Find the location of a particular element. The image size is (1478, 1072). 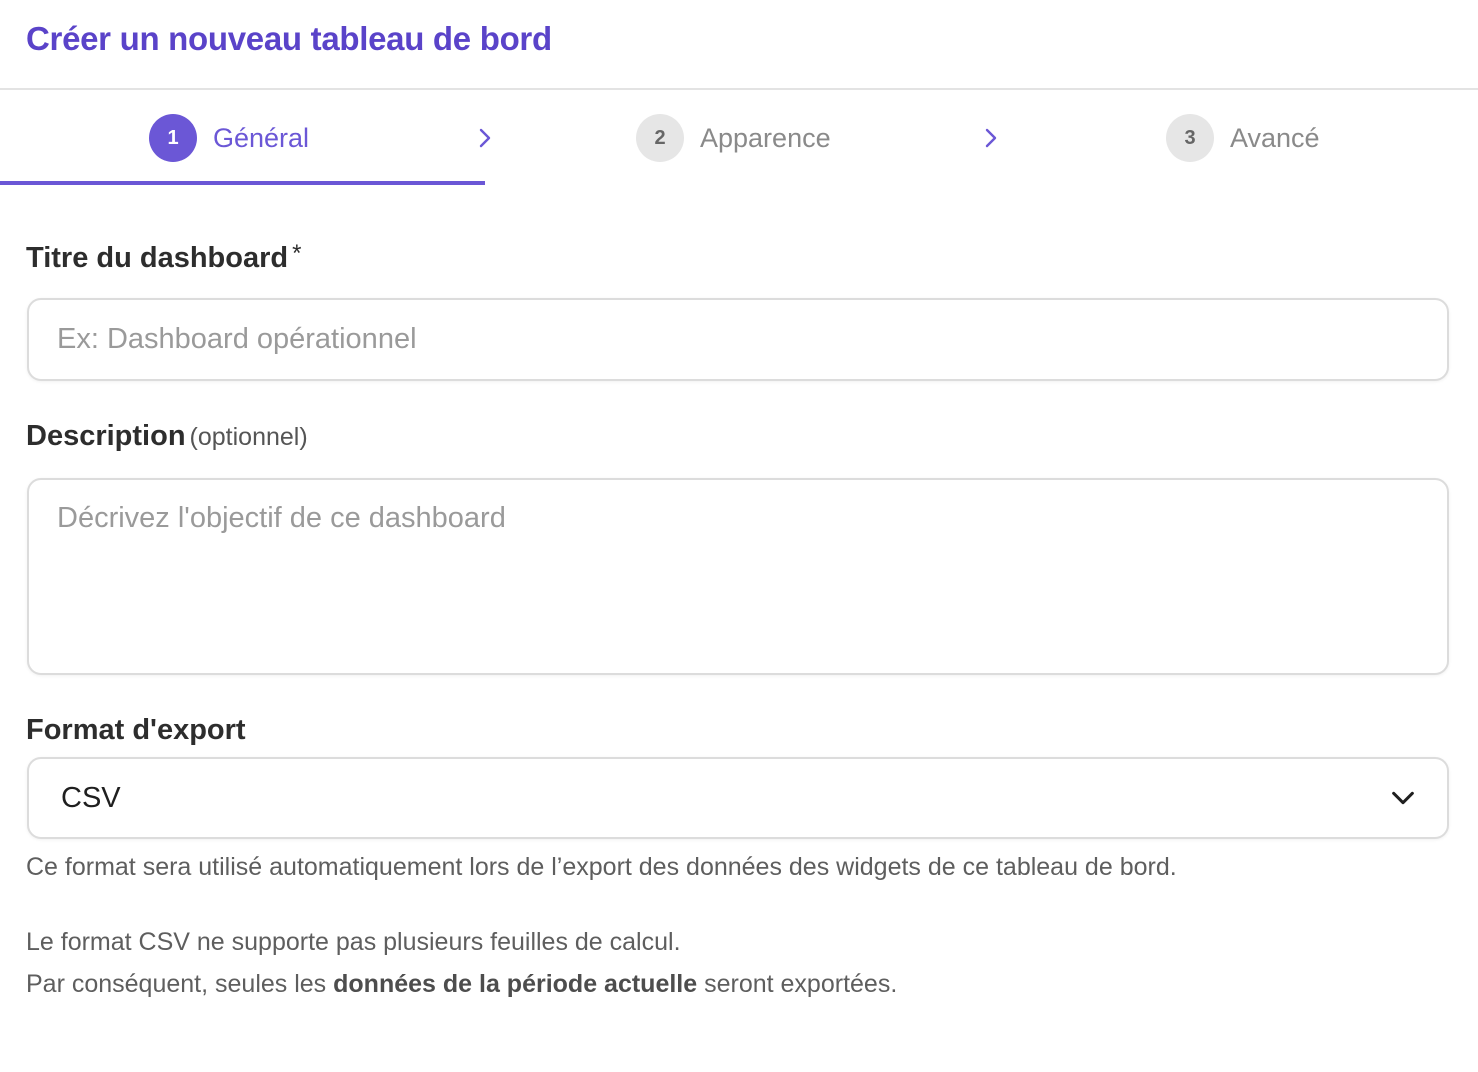

step-avance: 3 Avancé is located at coordinates (1243, 138).